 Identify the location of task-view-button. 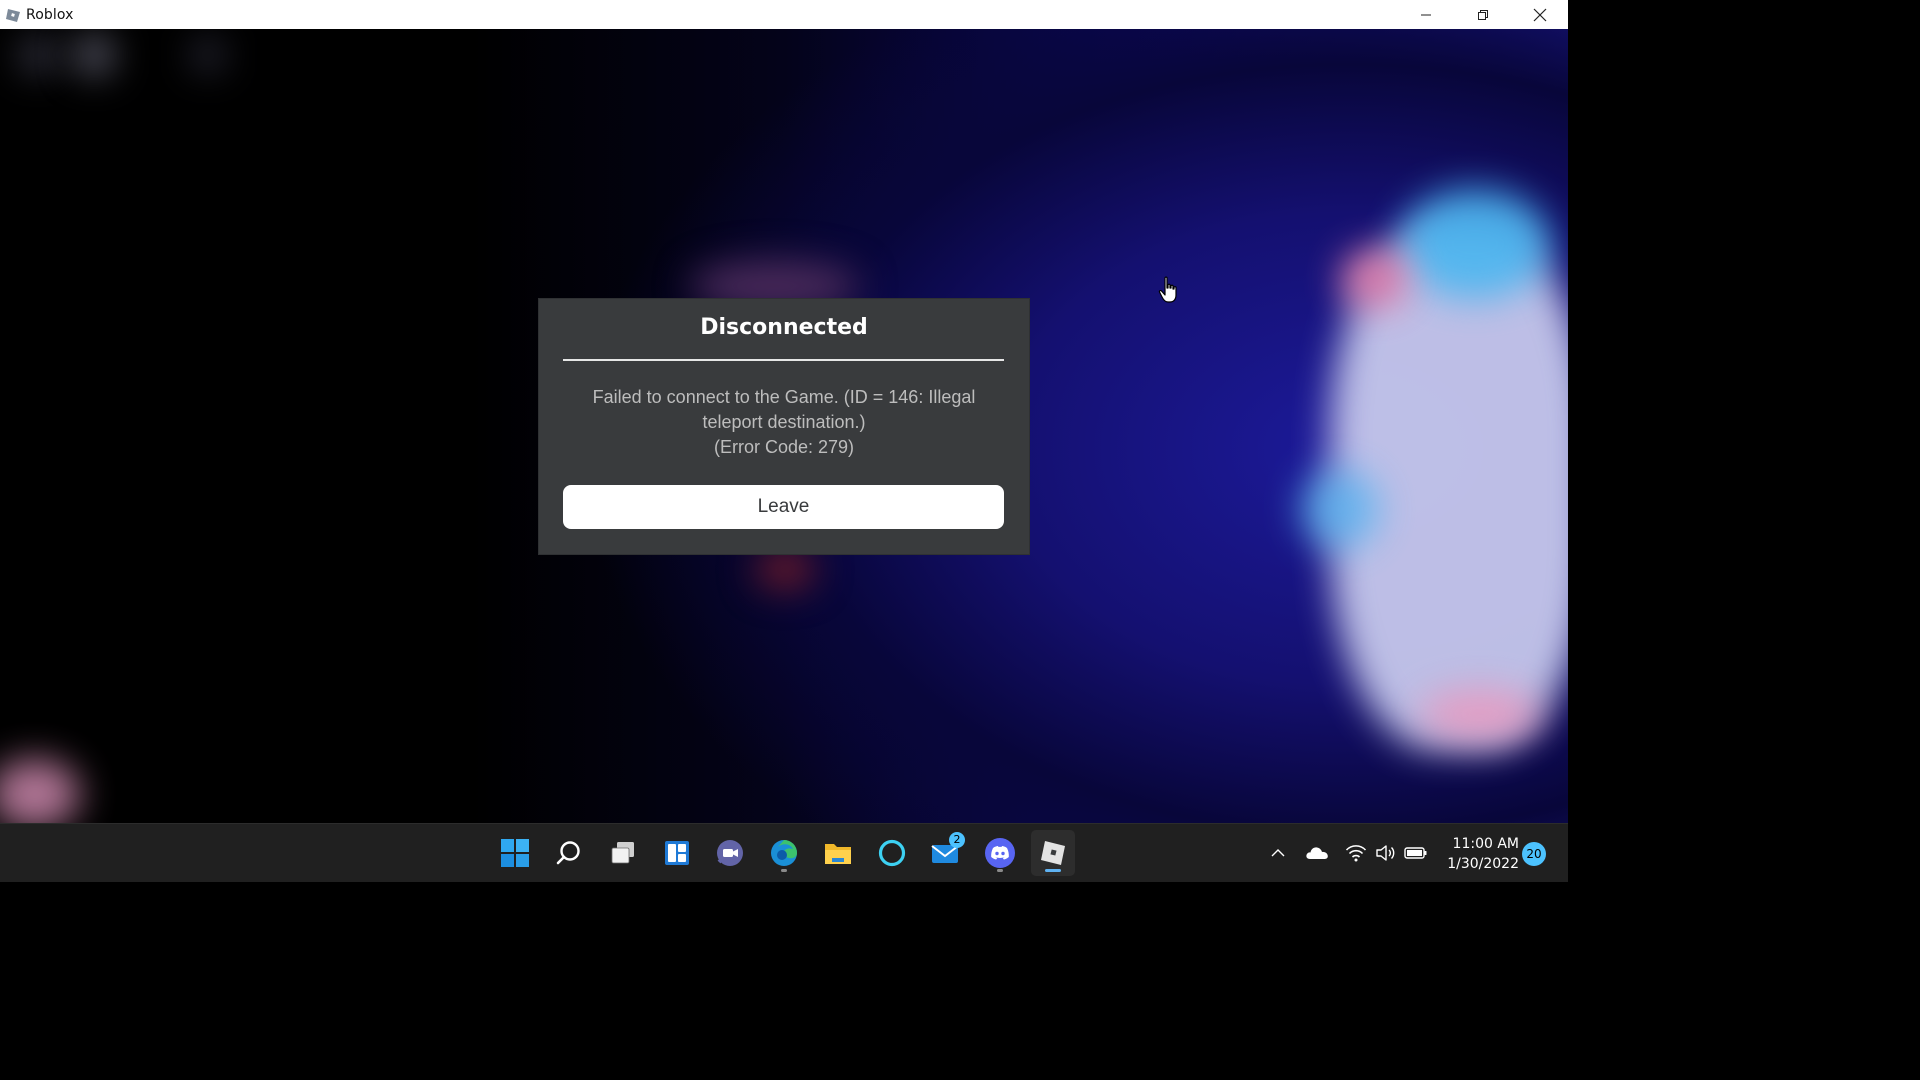
(623, 853).